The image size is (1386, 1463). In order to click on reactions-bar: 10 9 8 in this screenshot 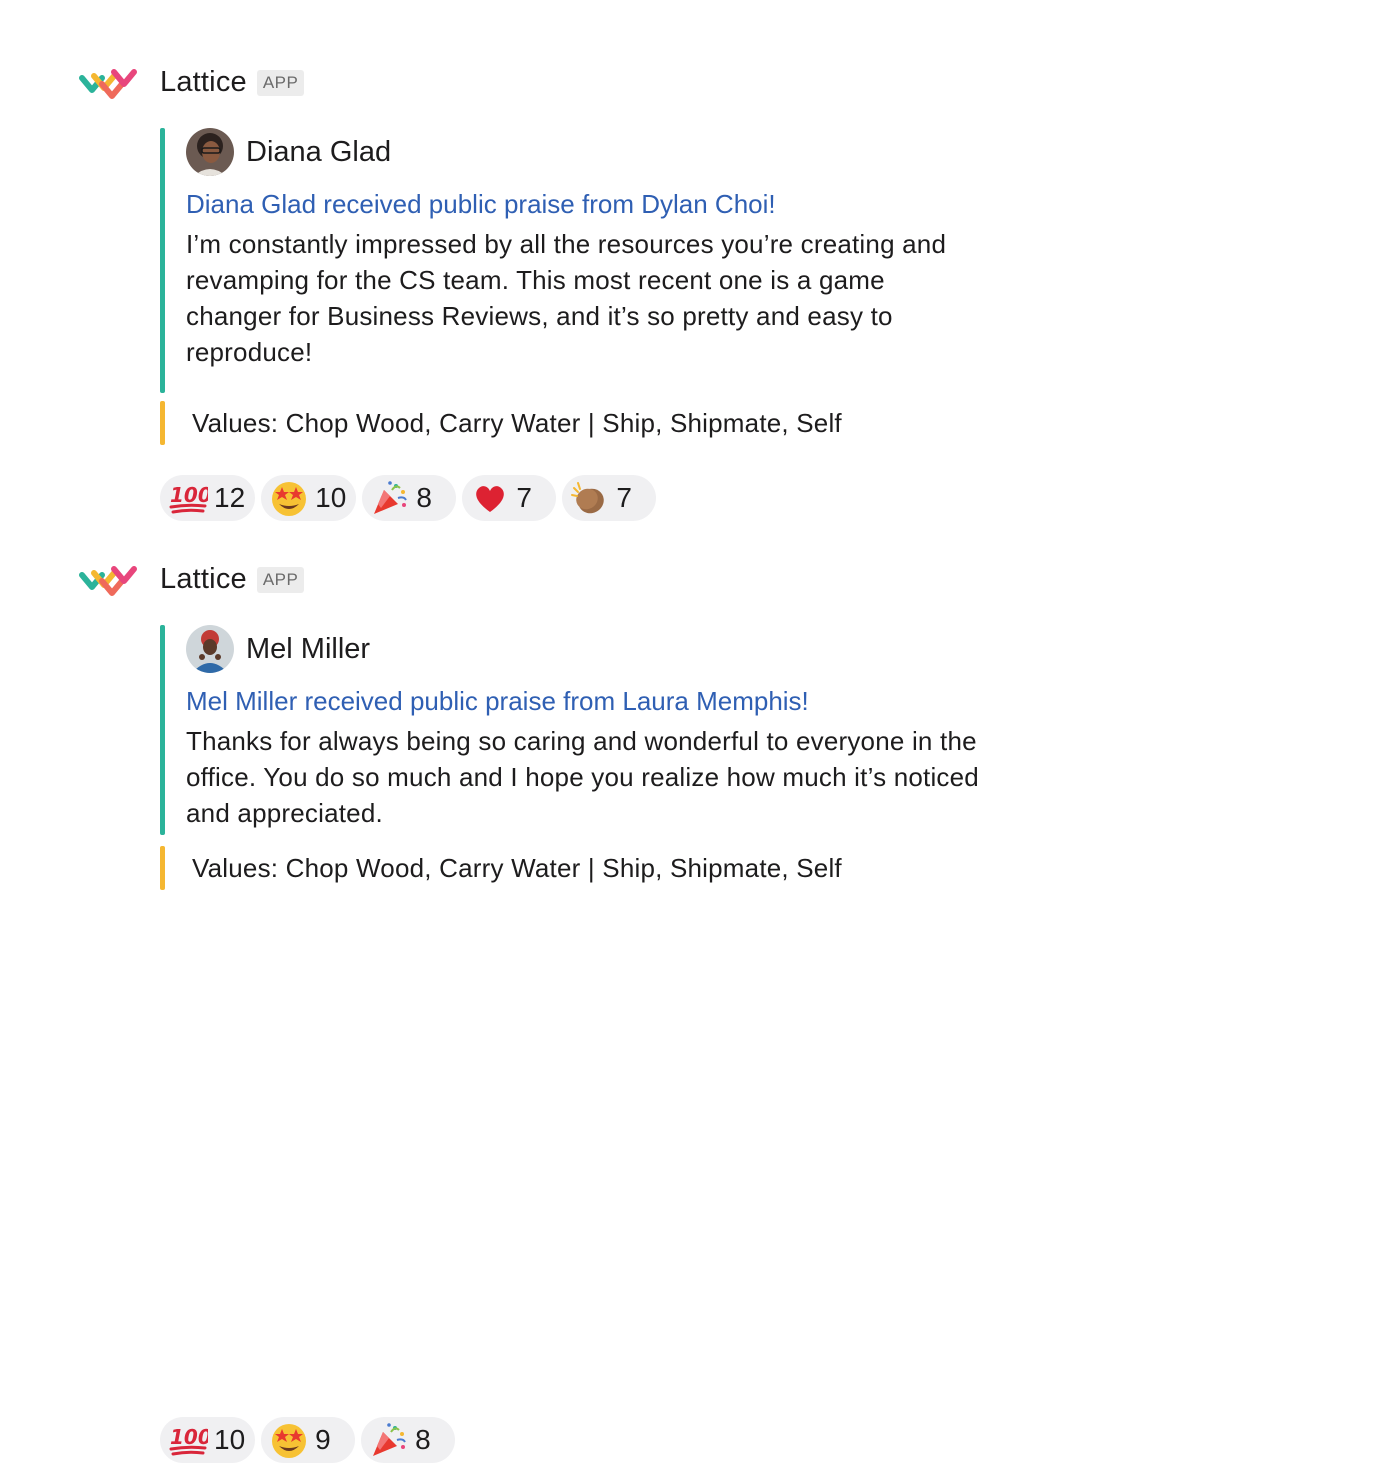, I will do `click(310, 1440)`.